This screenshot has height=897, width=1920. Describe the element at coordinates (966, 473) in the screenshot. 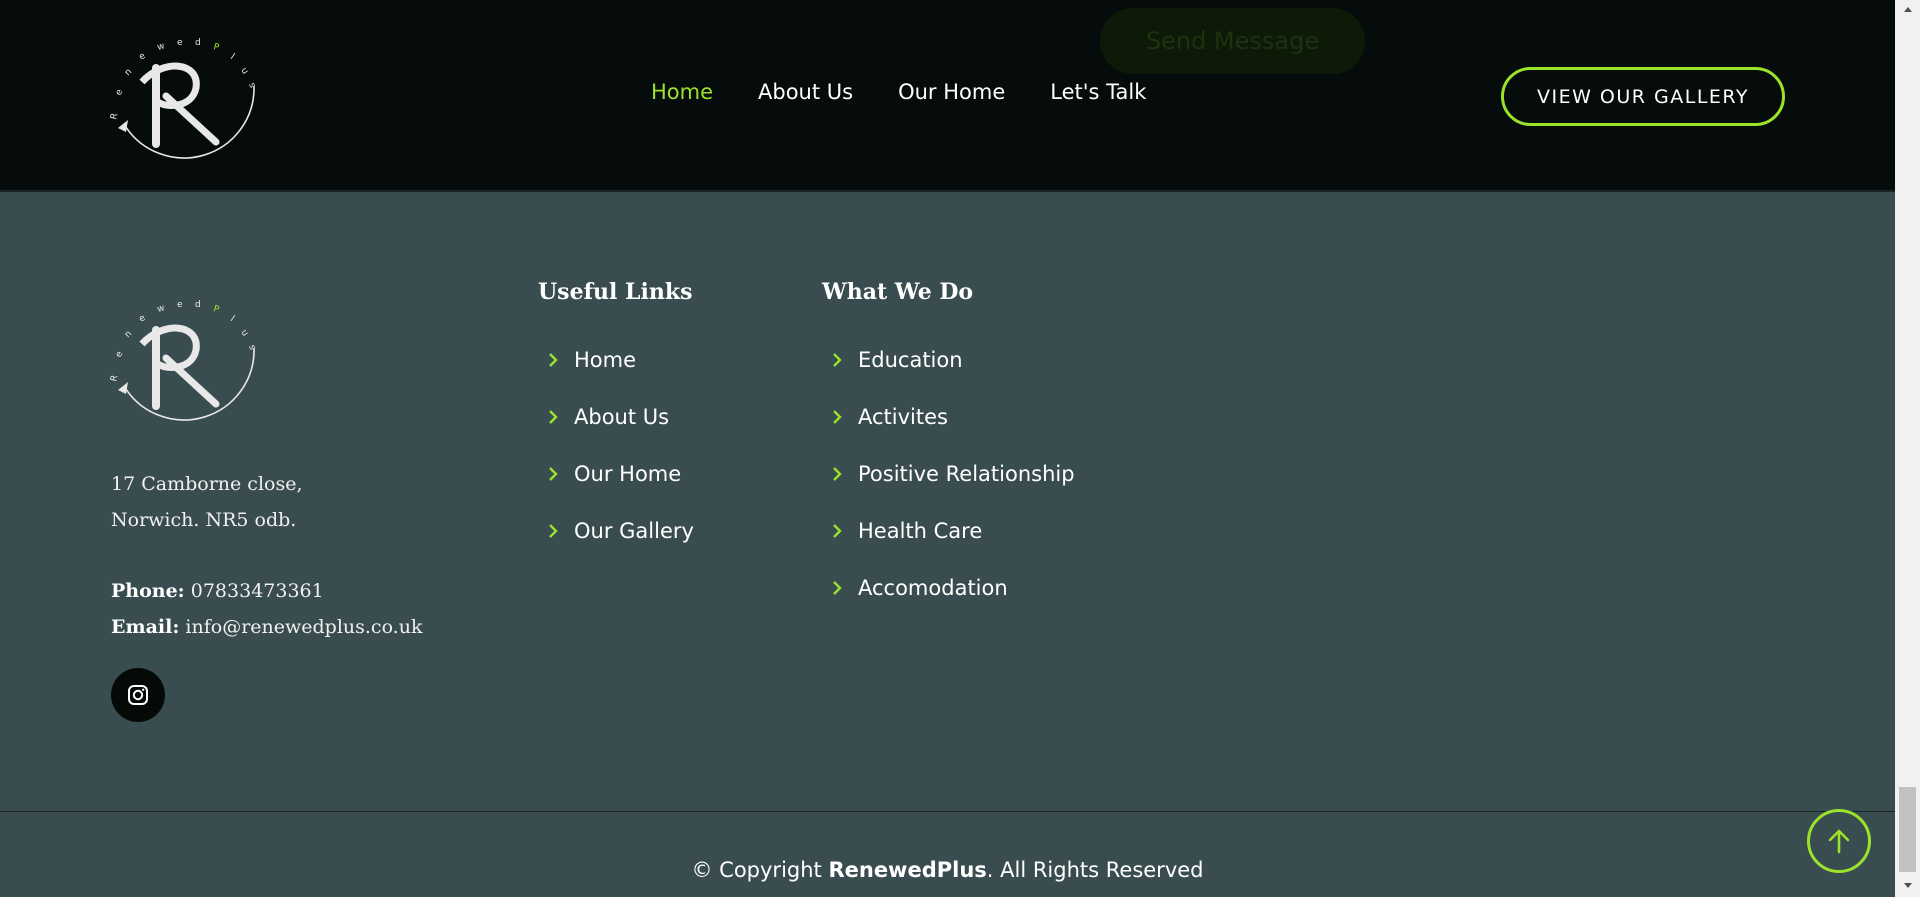

I see `service-link-label: Positive Relationship` at that location.